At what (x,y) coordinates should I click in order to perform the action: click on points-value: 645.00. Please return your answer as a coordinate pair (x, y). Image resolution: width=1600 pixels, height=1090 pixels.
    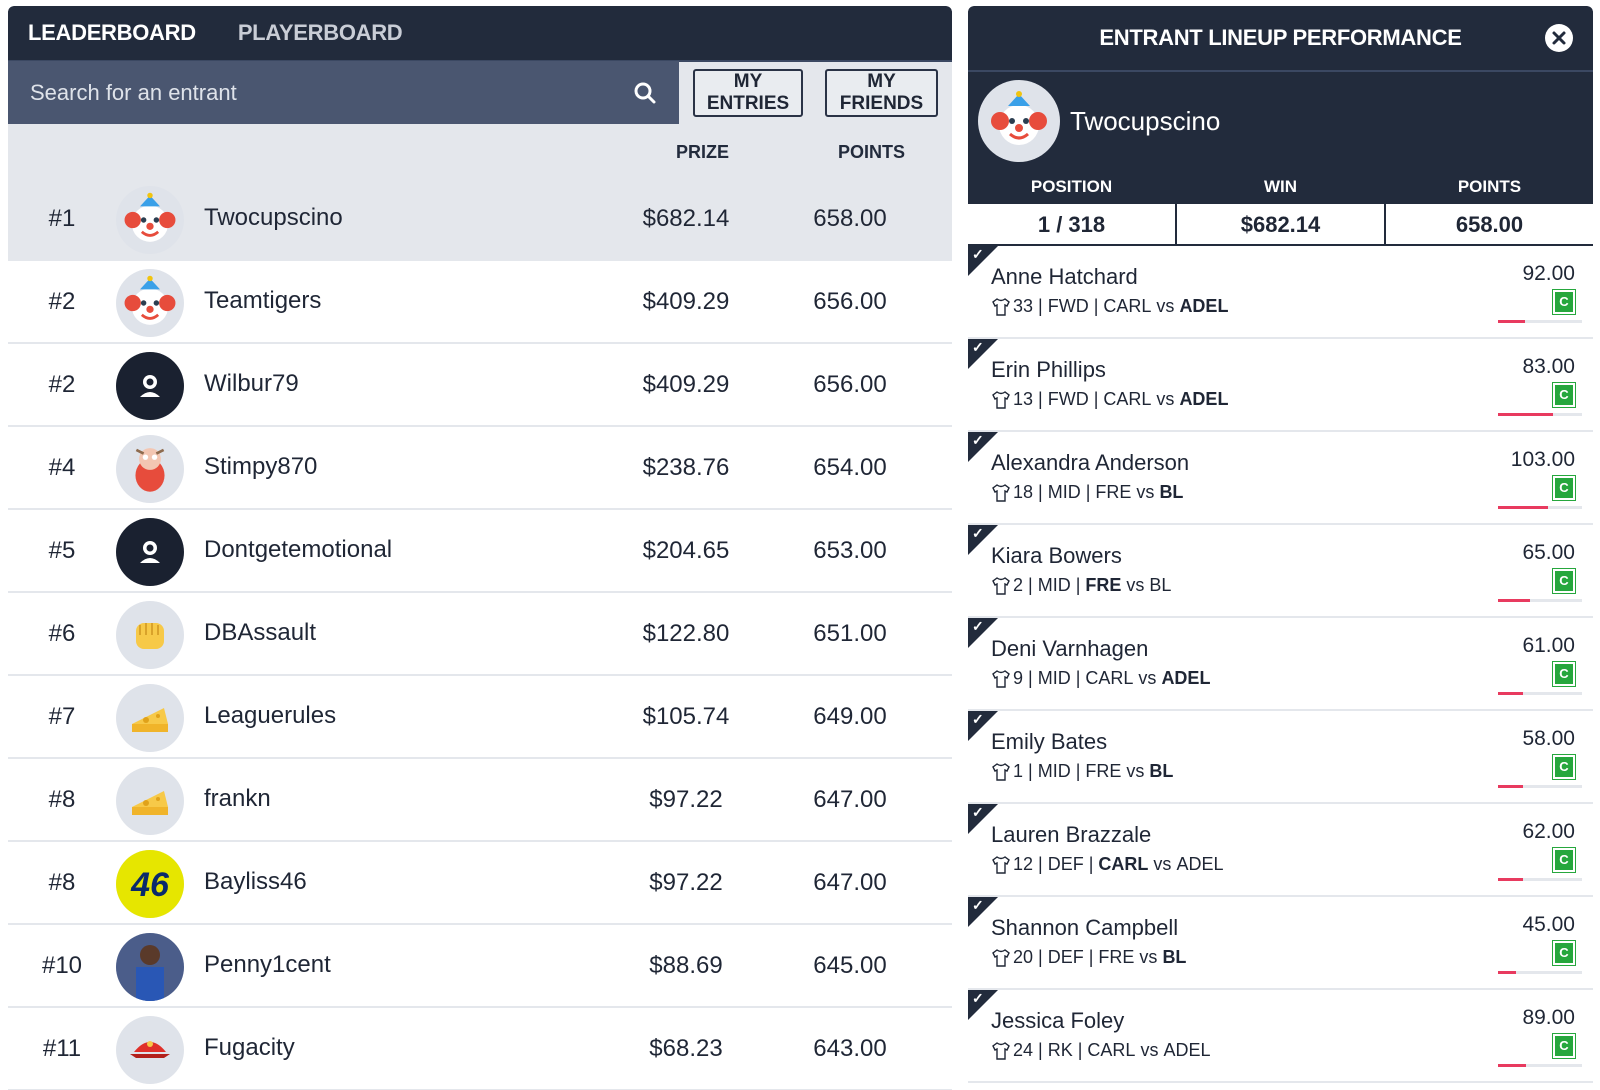
    Looking at the image, I should click on (850, 965).